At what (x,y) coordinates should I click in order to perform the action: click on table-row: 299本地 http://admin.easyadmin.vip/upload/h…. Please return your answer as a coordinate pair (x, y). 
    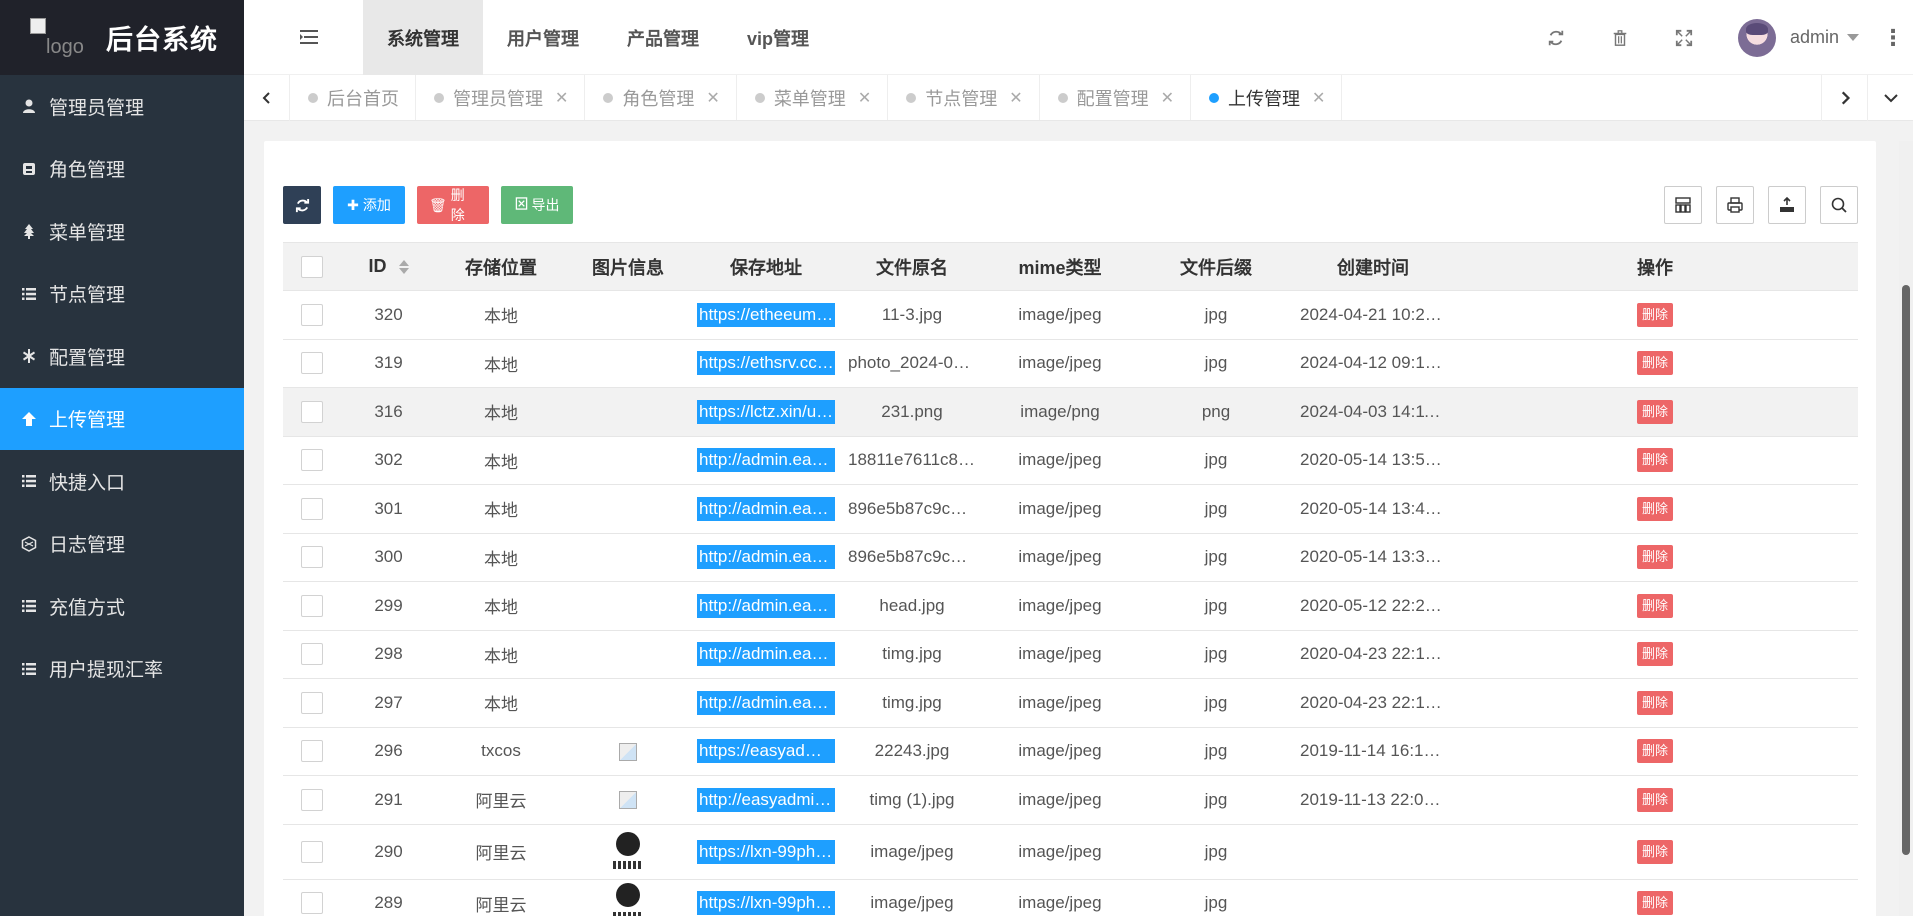
    Looking at the image, I should click on (1070, 606).